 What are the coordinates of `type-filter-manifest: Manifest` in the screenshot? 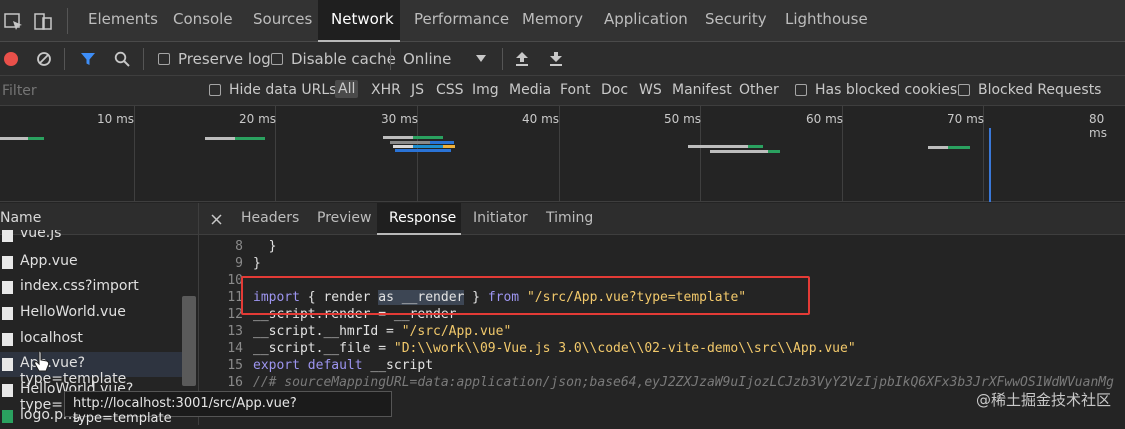 It's located at (702, 90).